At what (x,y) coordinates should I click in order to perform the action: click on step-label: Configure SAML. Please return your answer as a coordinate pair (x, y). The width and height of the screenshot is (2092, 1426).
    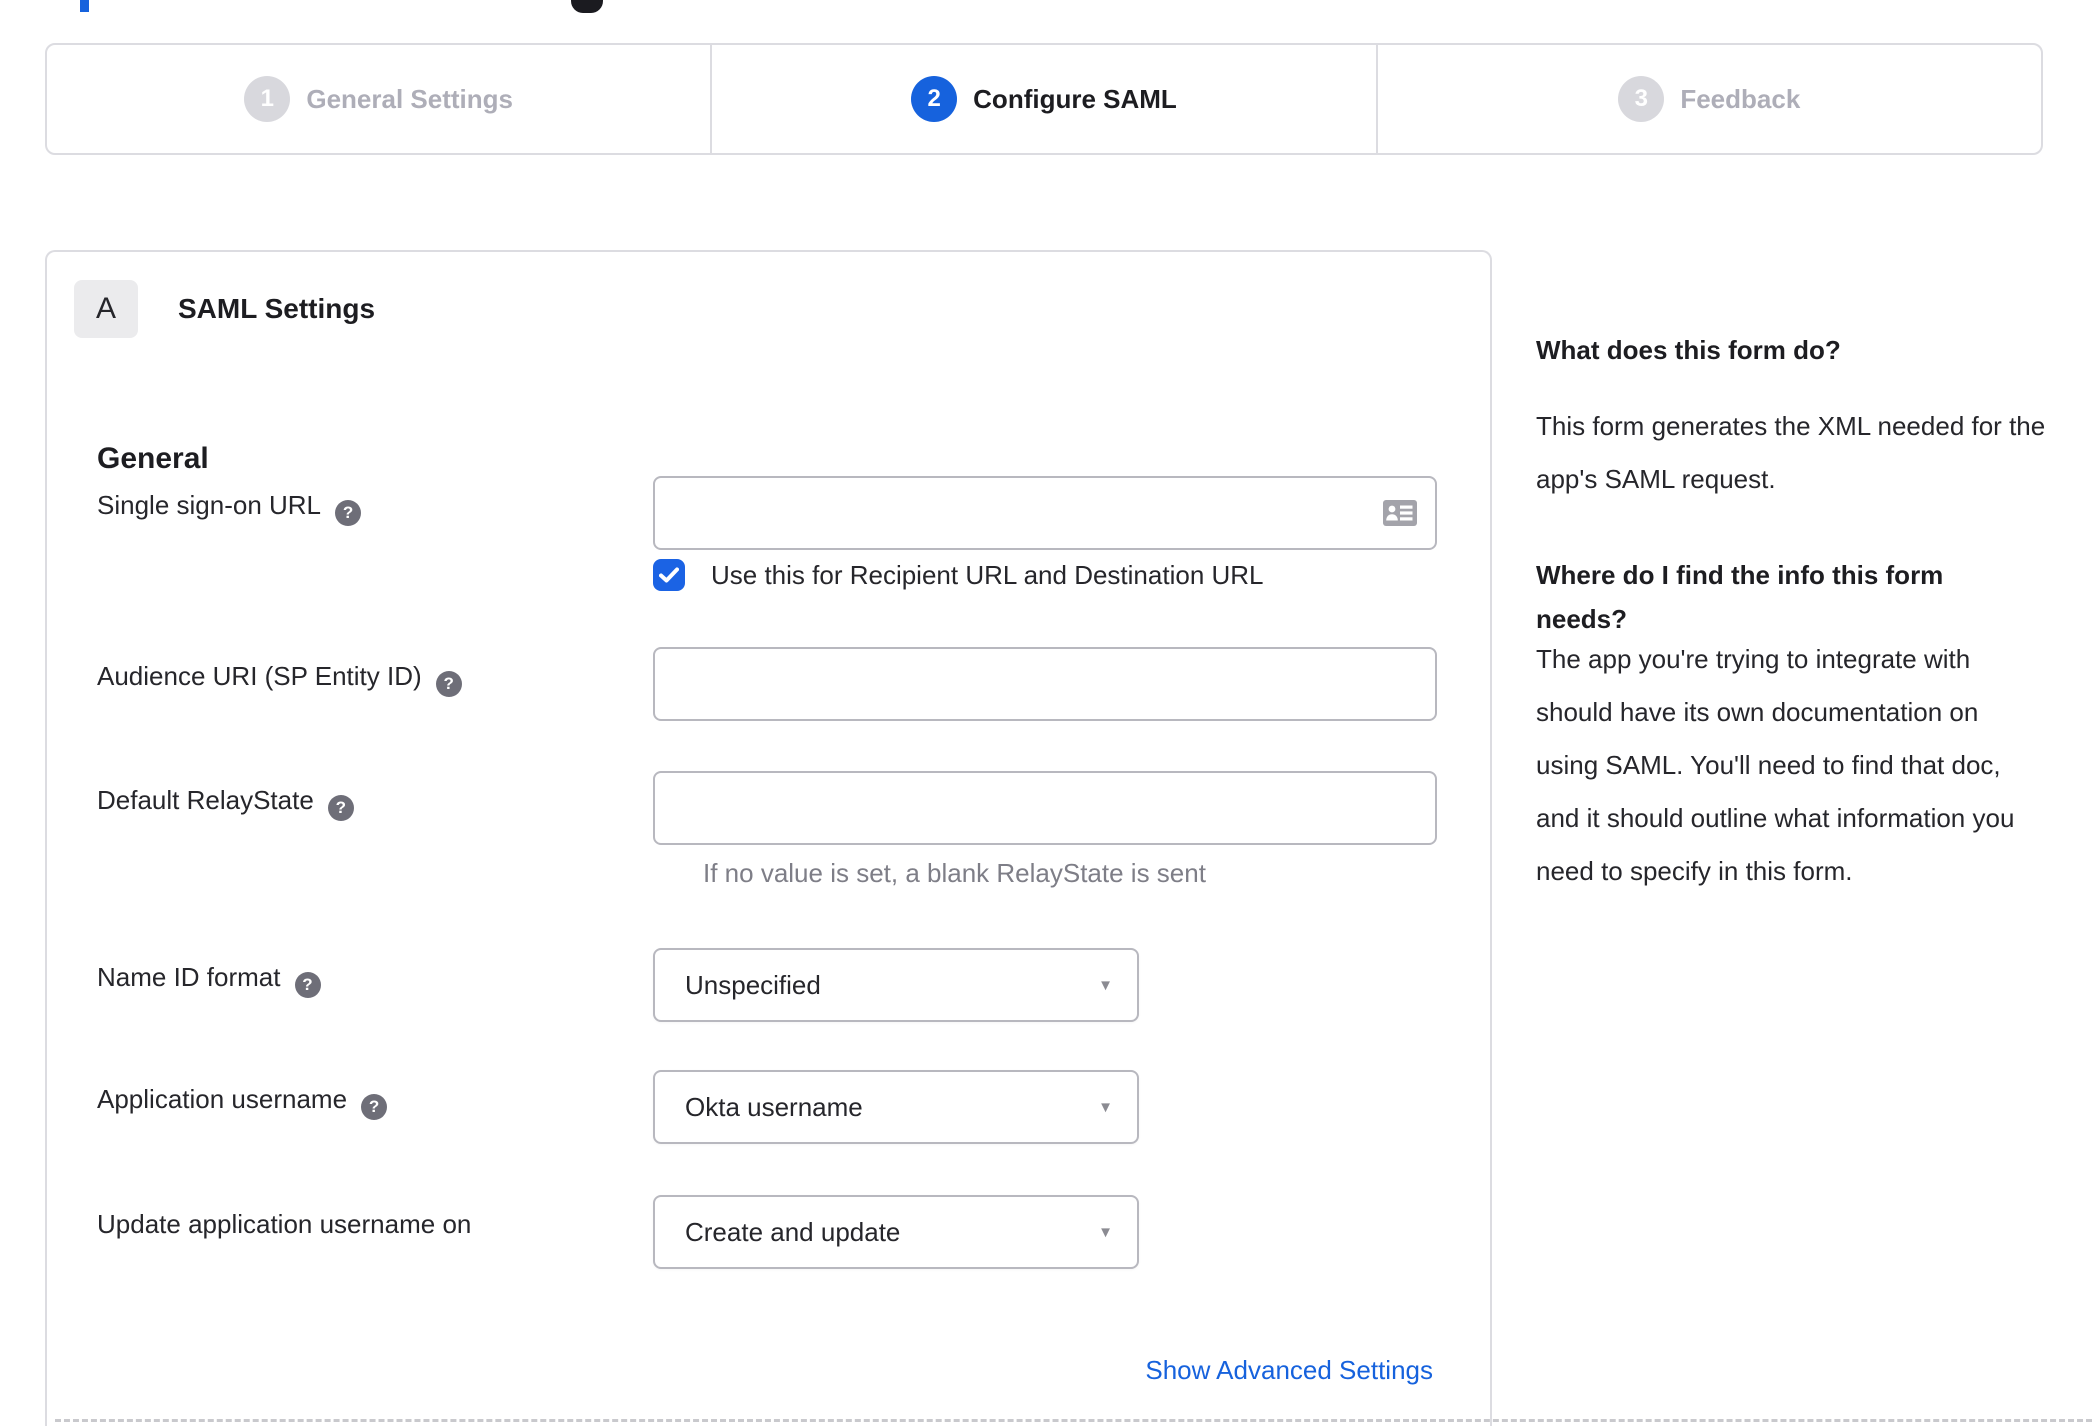
    Looking at the image, I should click on (1075, 98).